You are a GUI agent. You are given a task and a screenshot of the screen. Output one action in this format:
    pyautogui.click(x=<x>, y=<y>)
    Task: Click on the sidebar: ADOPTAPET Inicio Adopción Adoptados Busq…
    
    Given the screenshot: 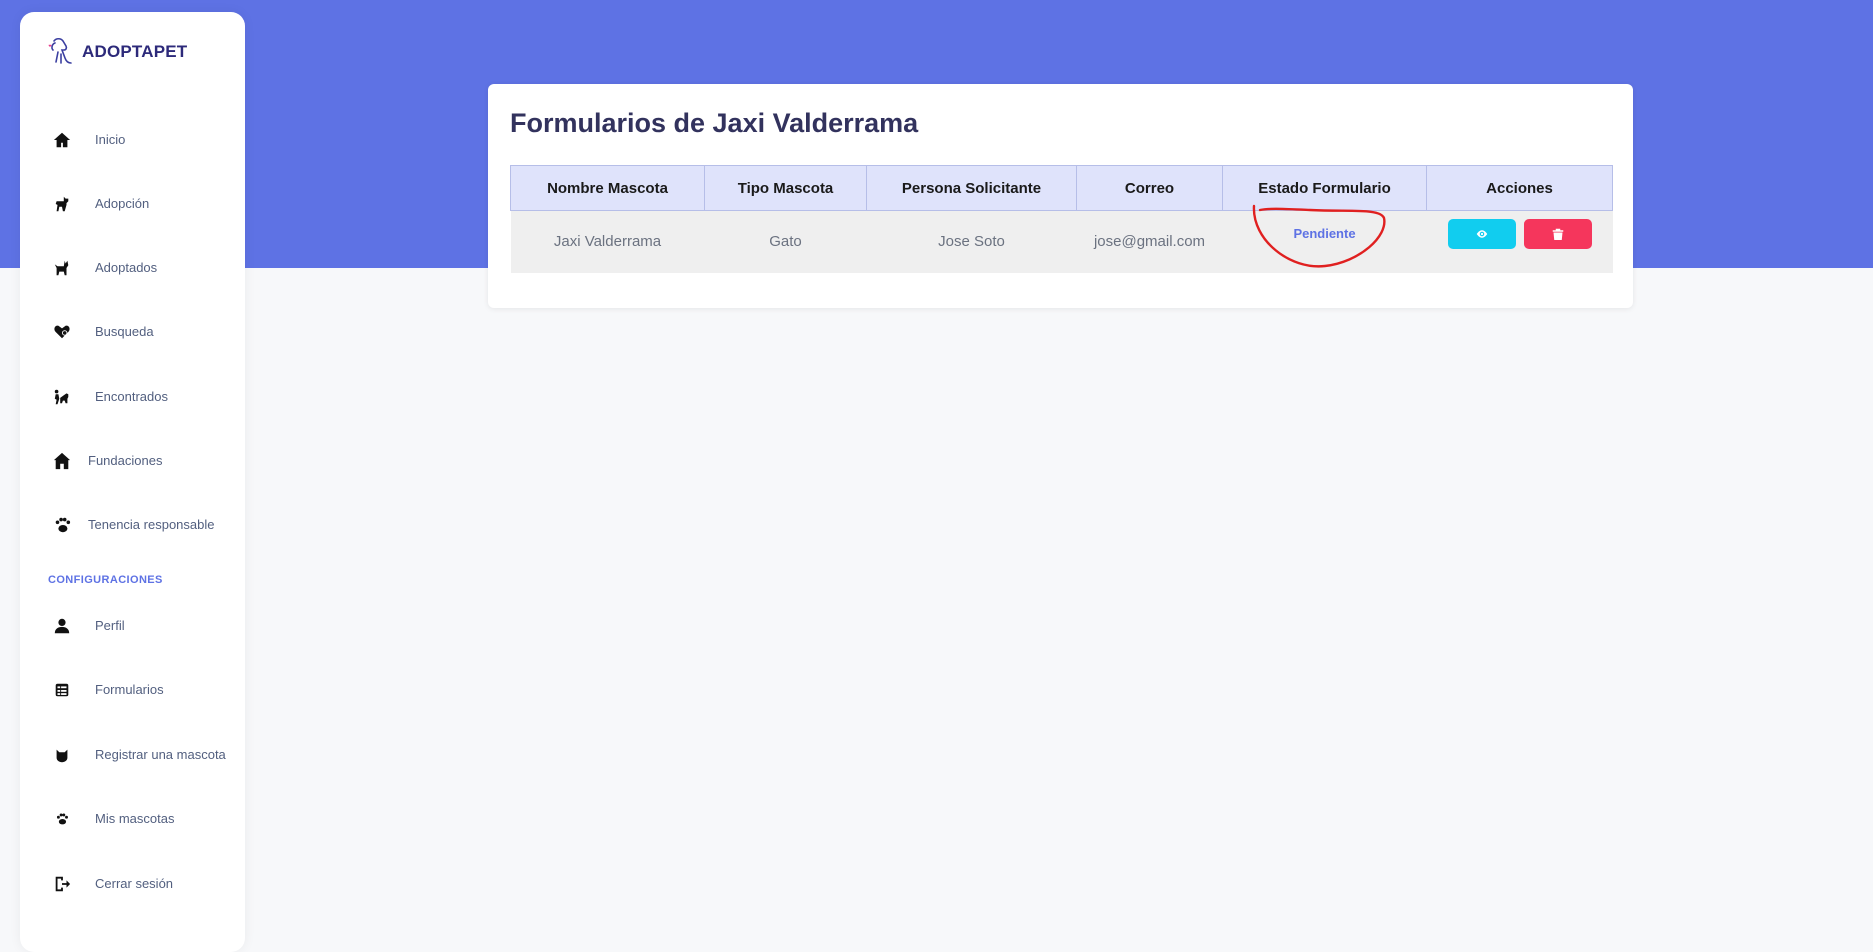 What is the action you would take?
    pyautogui.click(x=132, y=482)
    